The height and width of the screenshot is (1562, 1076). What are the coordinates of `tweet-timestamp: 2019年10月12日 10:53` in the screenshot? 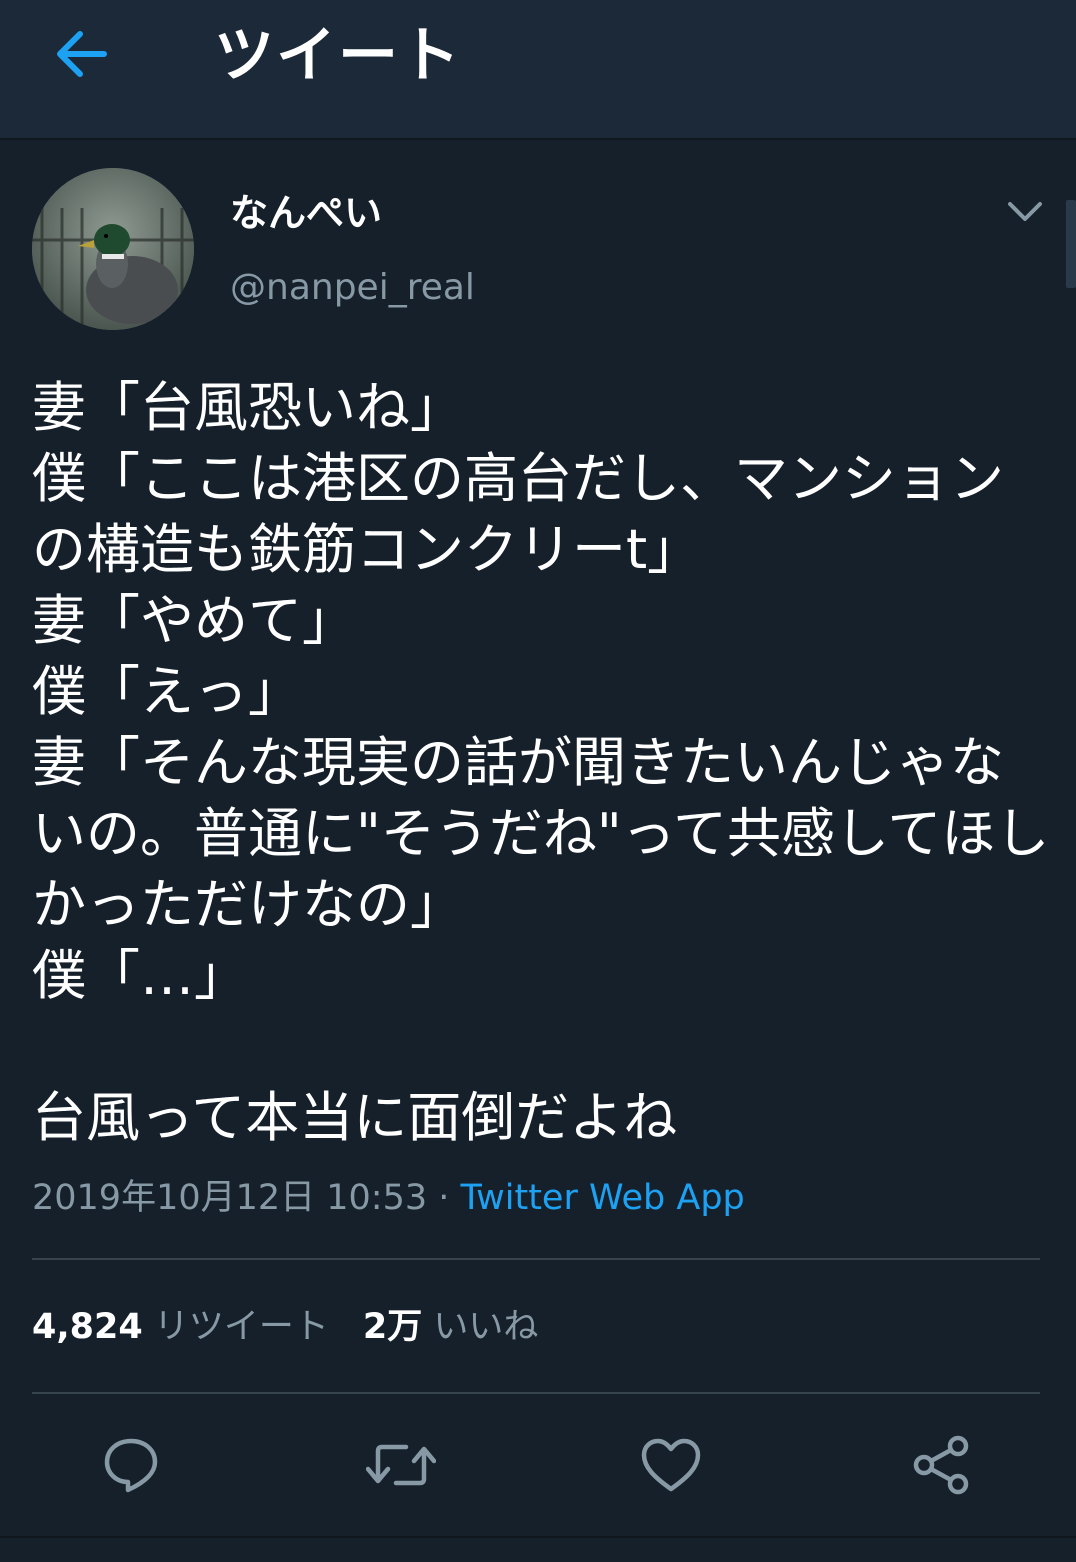 It's located at (229, 1198).